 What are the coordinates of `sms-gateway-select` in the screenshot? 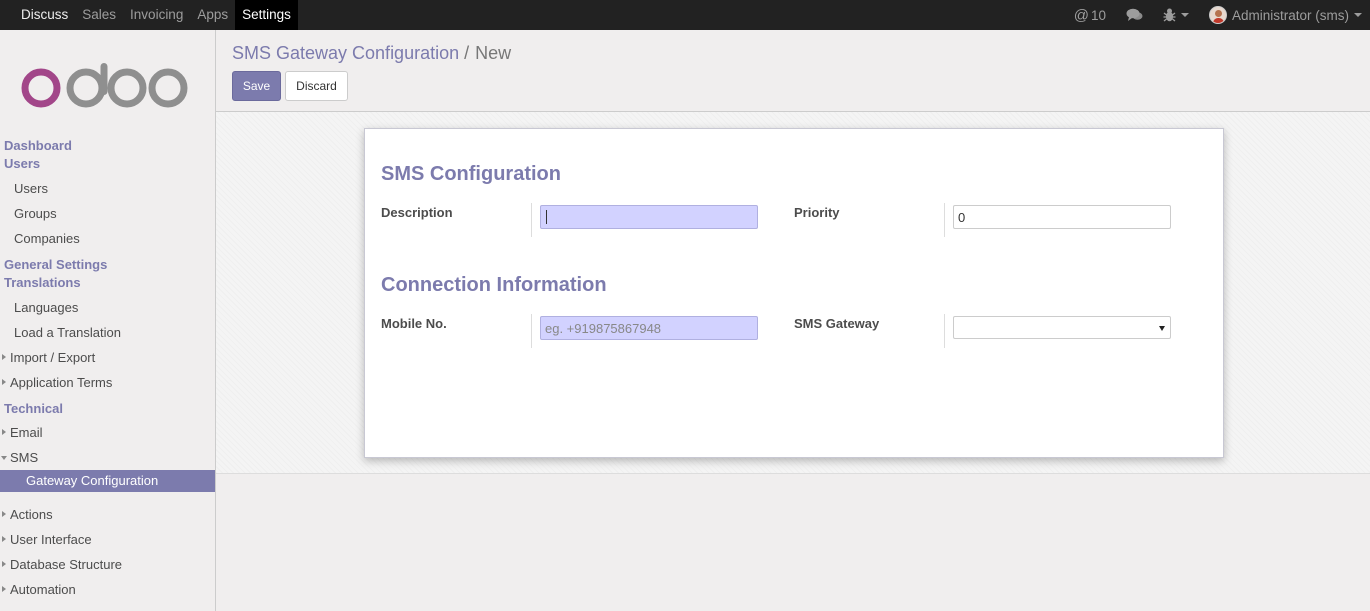 It's located at (1062, 327).